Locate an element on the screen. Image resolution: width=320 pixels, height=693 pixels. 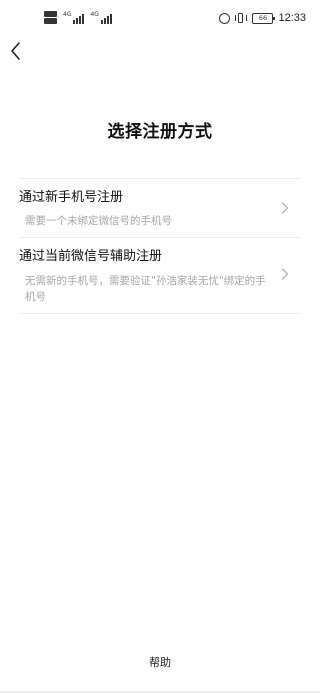
divider is located at coordinates (160, 313).